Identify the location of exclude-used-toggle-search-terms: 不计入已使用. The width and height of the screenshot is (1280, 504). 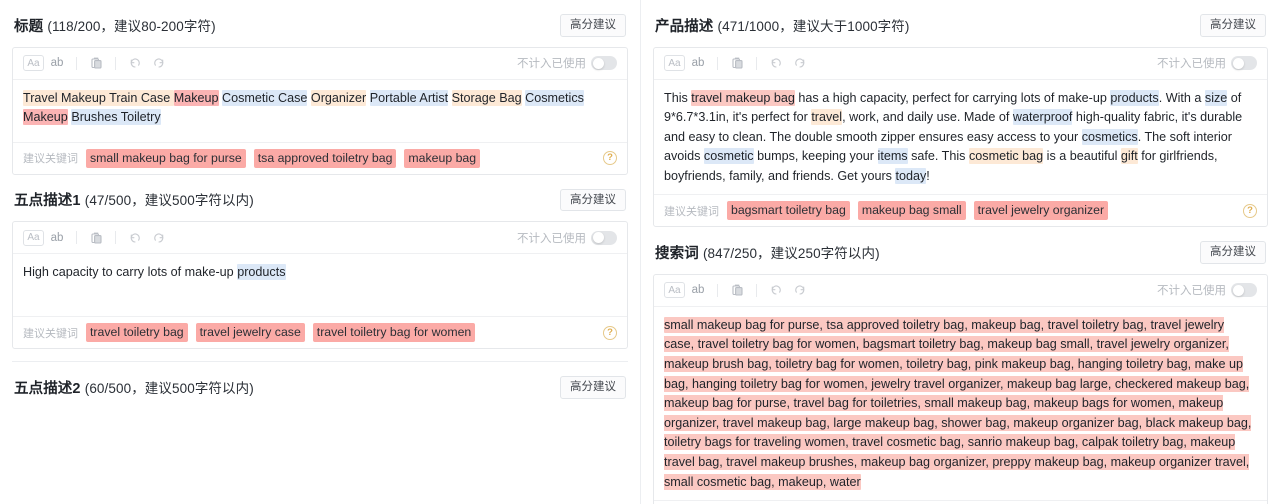
(1207, 290).